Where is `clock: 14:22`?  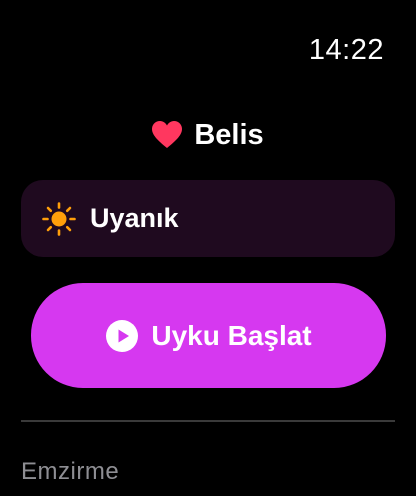
clock: 14:22 is located at coordinates (346, 50).